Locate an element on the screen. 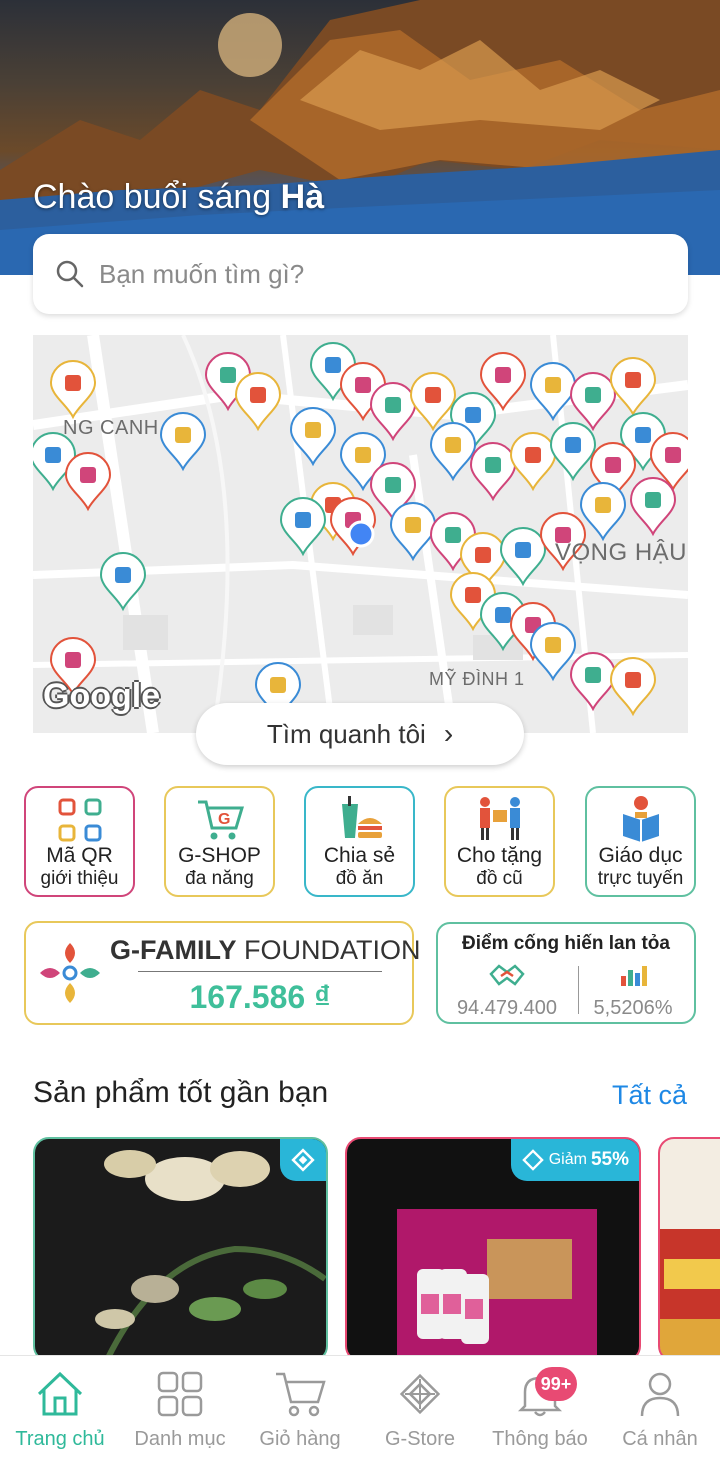 The width and height of the screenshot is (720, 1465). product-image is located at coordinates (690, 1294).